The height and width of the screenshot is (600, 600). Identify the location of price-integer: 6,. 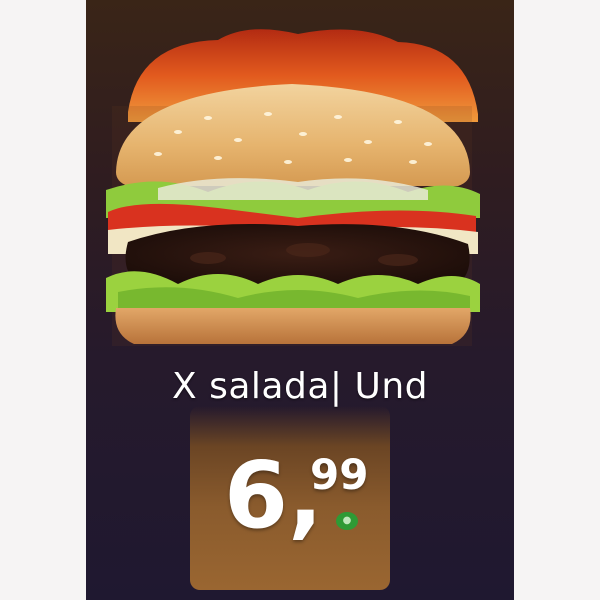
(273, 495).